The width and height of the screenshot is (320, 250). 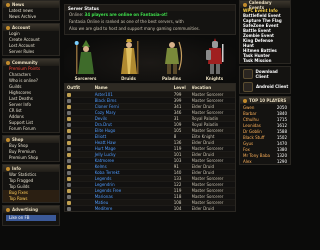 What do you see at coordinates (8, 4) in the screenshot?
I see `news-icon` at bounding box center [8, 4].